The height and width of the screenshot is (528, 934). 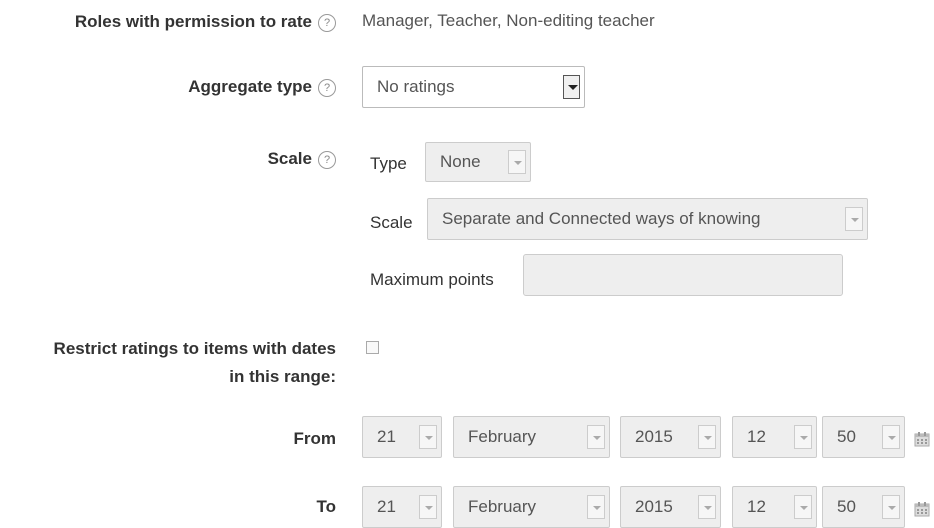 What do you see at coordinates (774, 437) in the screenshot?
I see `from-hour-select: 12` at bounding box center [774, 437].